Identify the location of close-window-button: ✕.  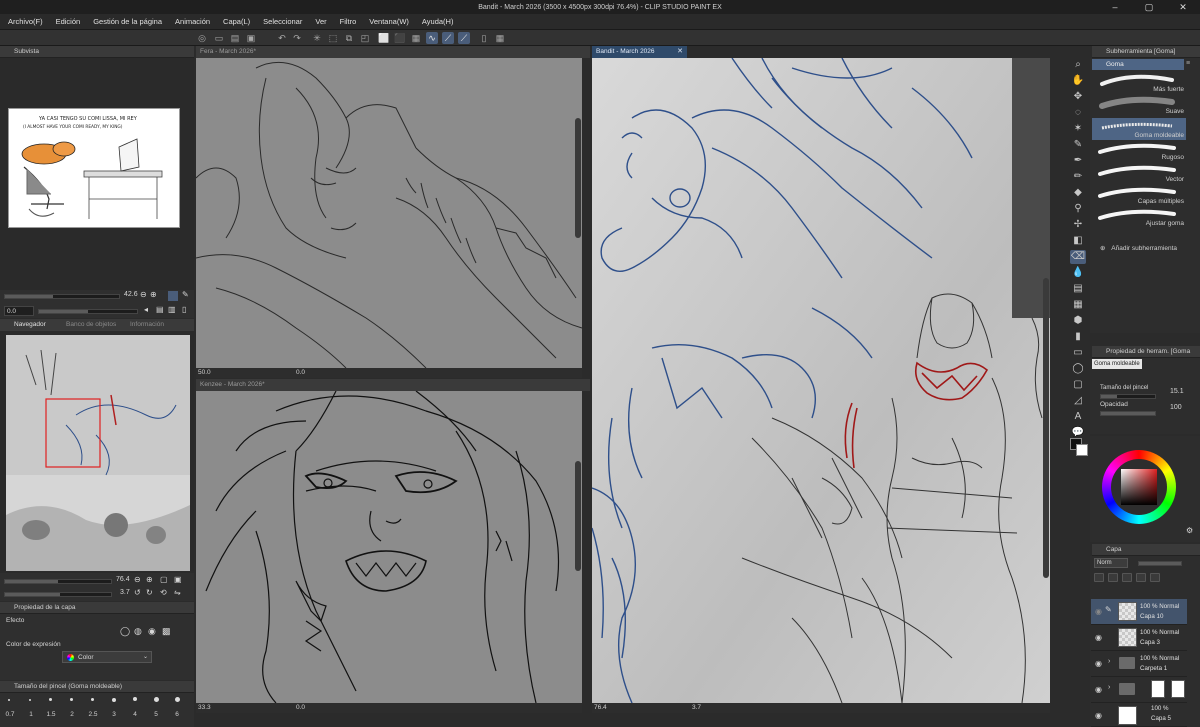
(1183, 7).